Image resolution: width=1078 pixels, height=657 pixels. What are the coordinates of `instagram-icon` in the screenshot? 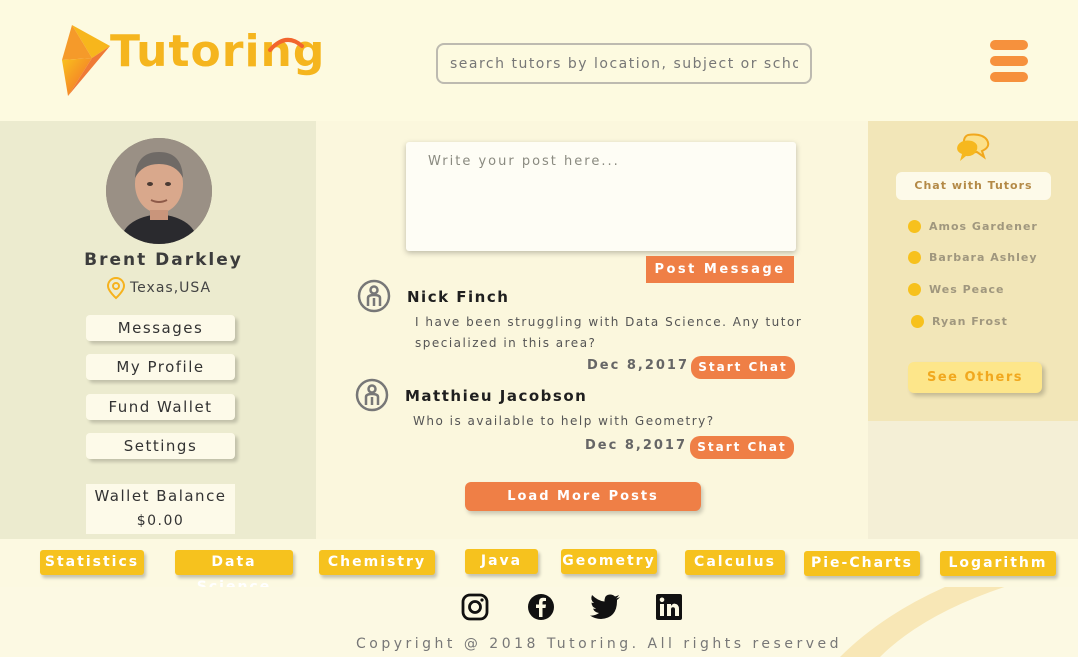 It's located at (475, 607).